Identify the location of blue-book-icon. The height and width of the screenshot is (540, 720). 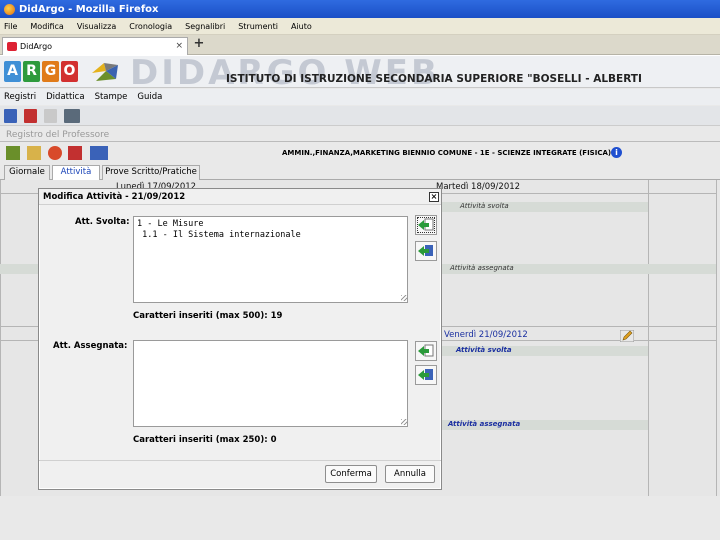
(10, 116).